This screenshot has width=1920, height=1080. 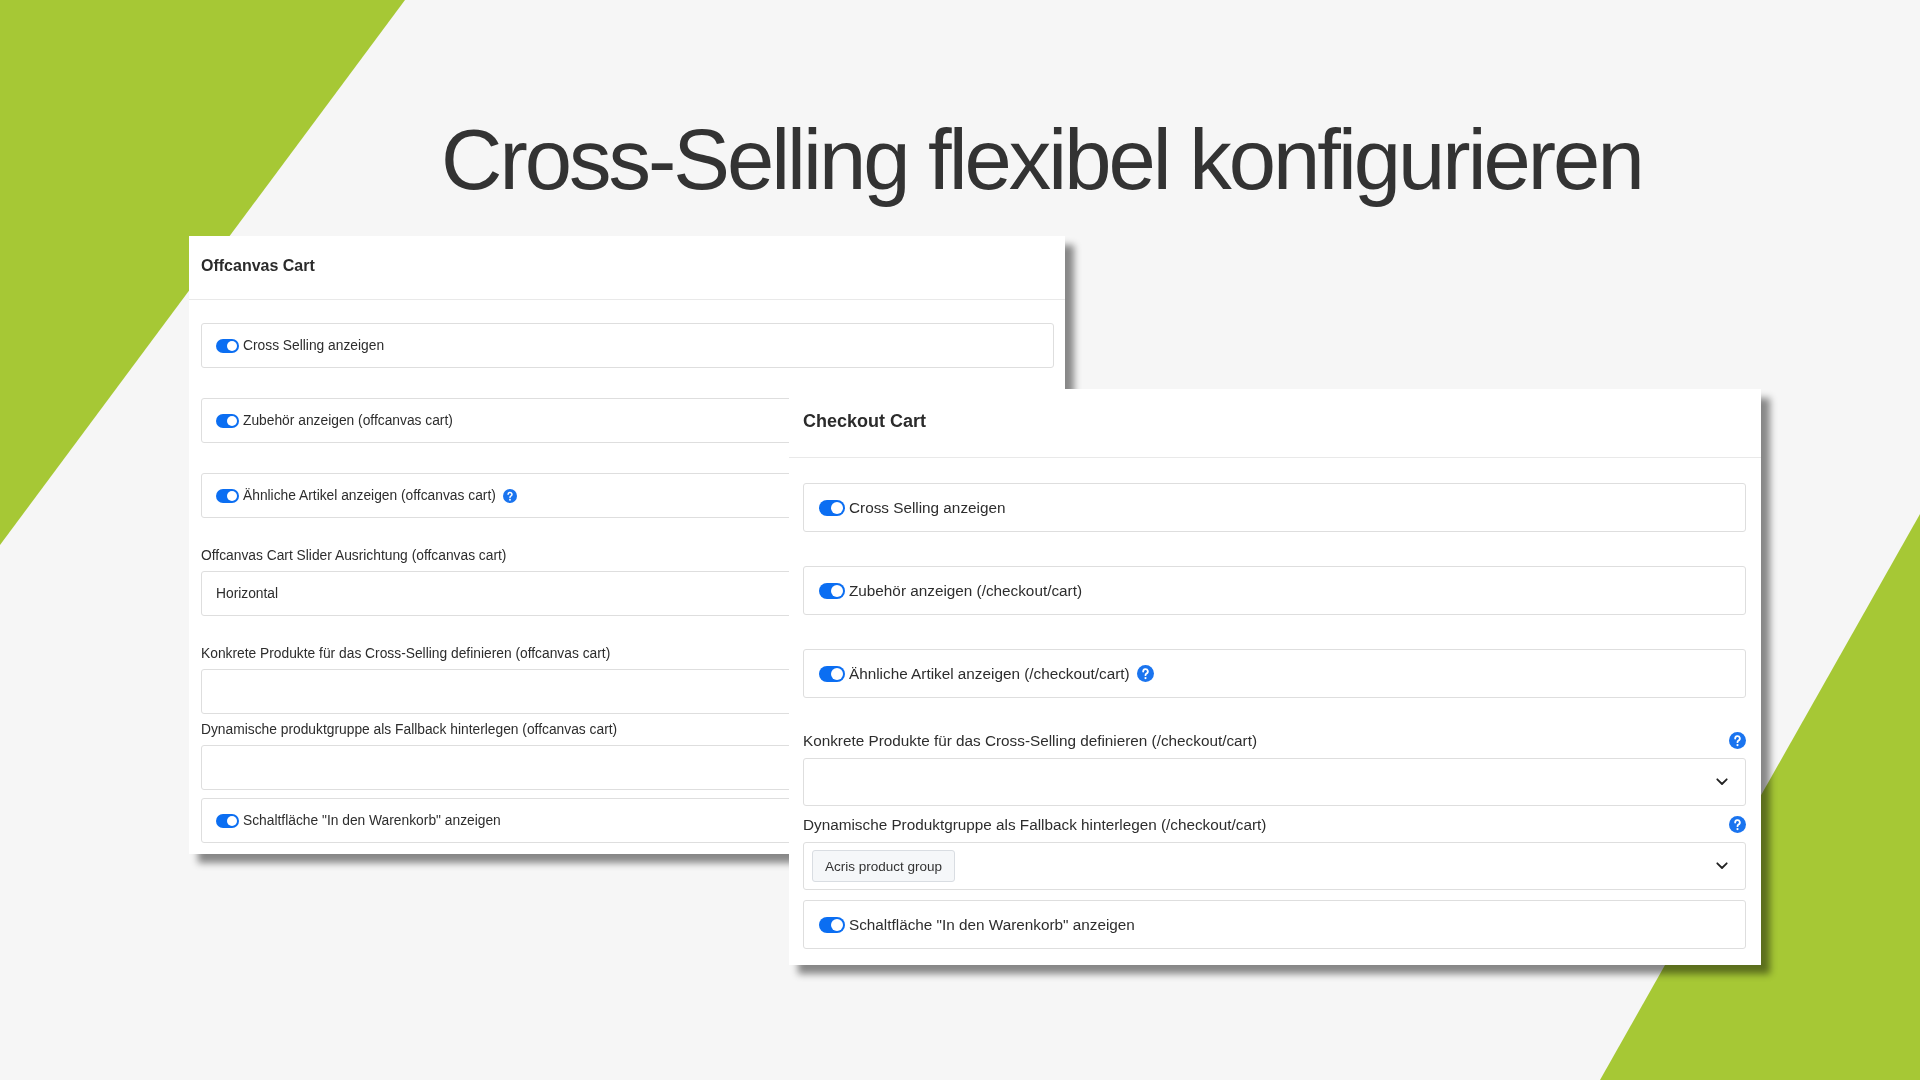 I want to click on select-field, so click(x=1274, y=782).